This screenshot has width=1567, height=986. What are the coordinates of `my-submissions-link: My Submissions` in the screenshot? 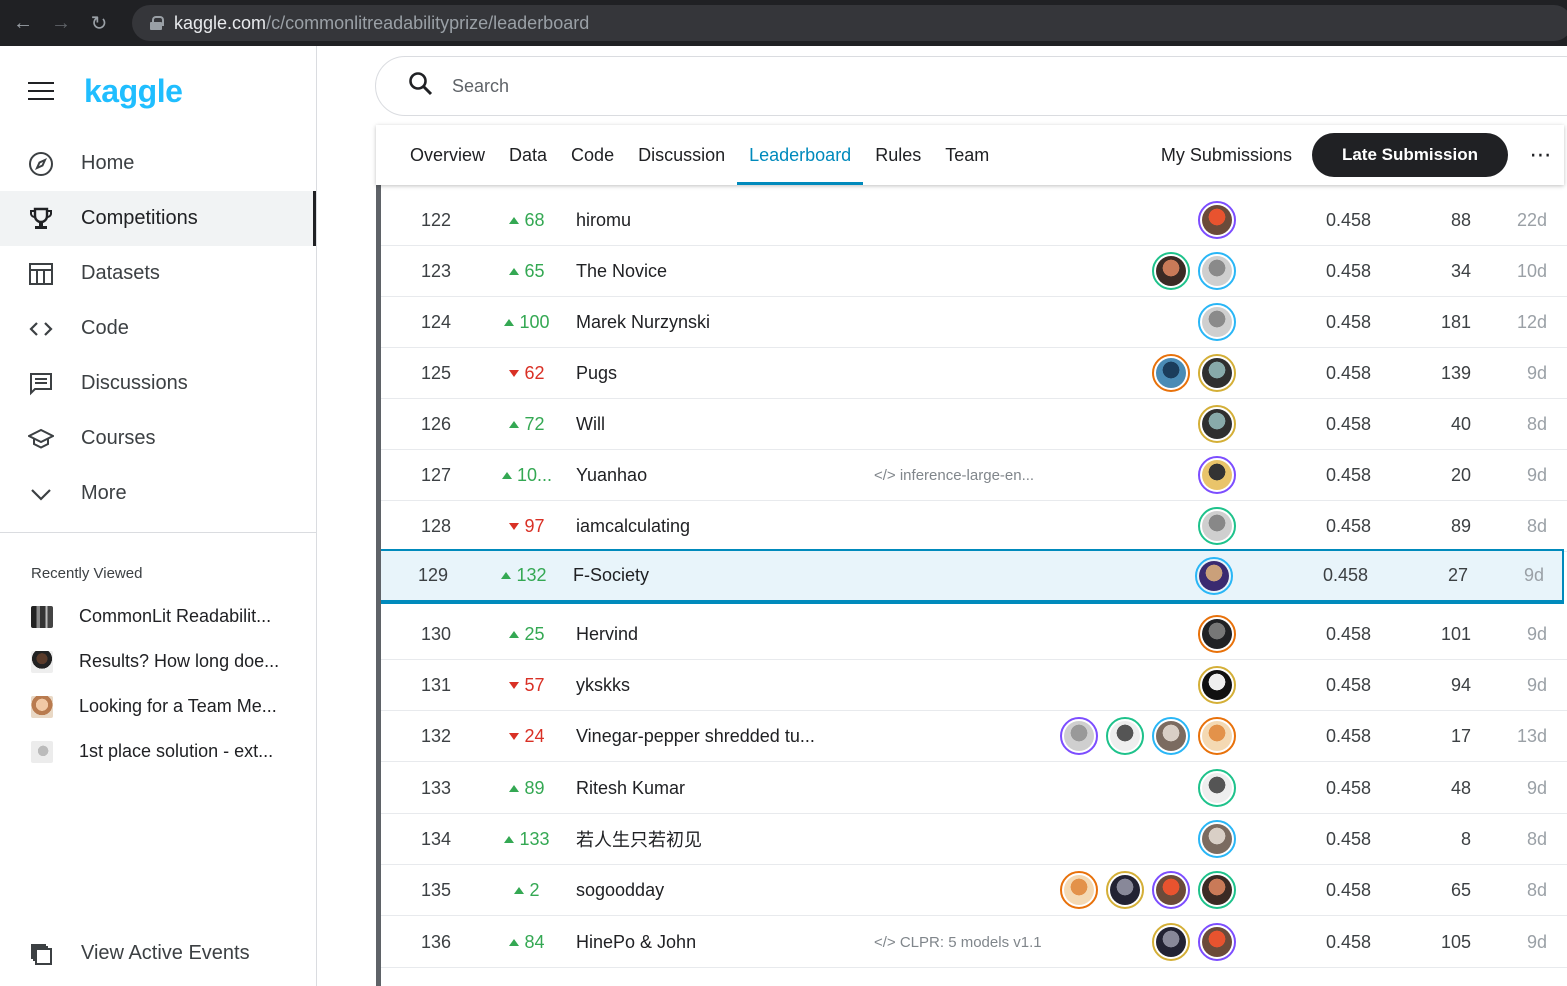 It's located at (1226, 155).